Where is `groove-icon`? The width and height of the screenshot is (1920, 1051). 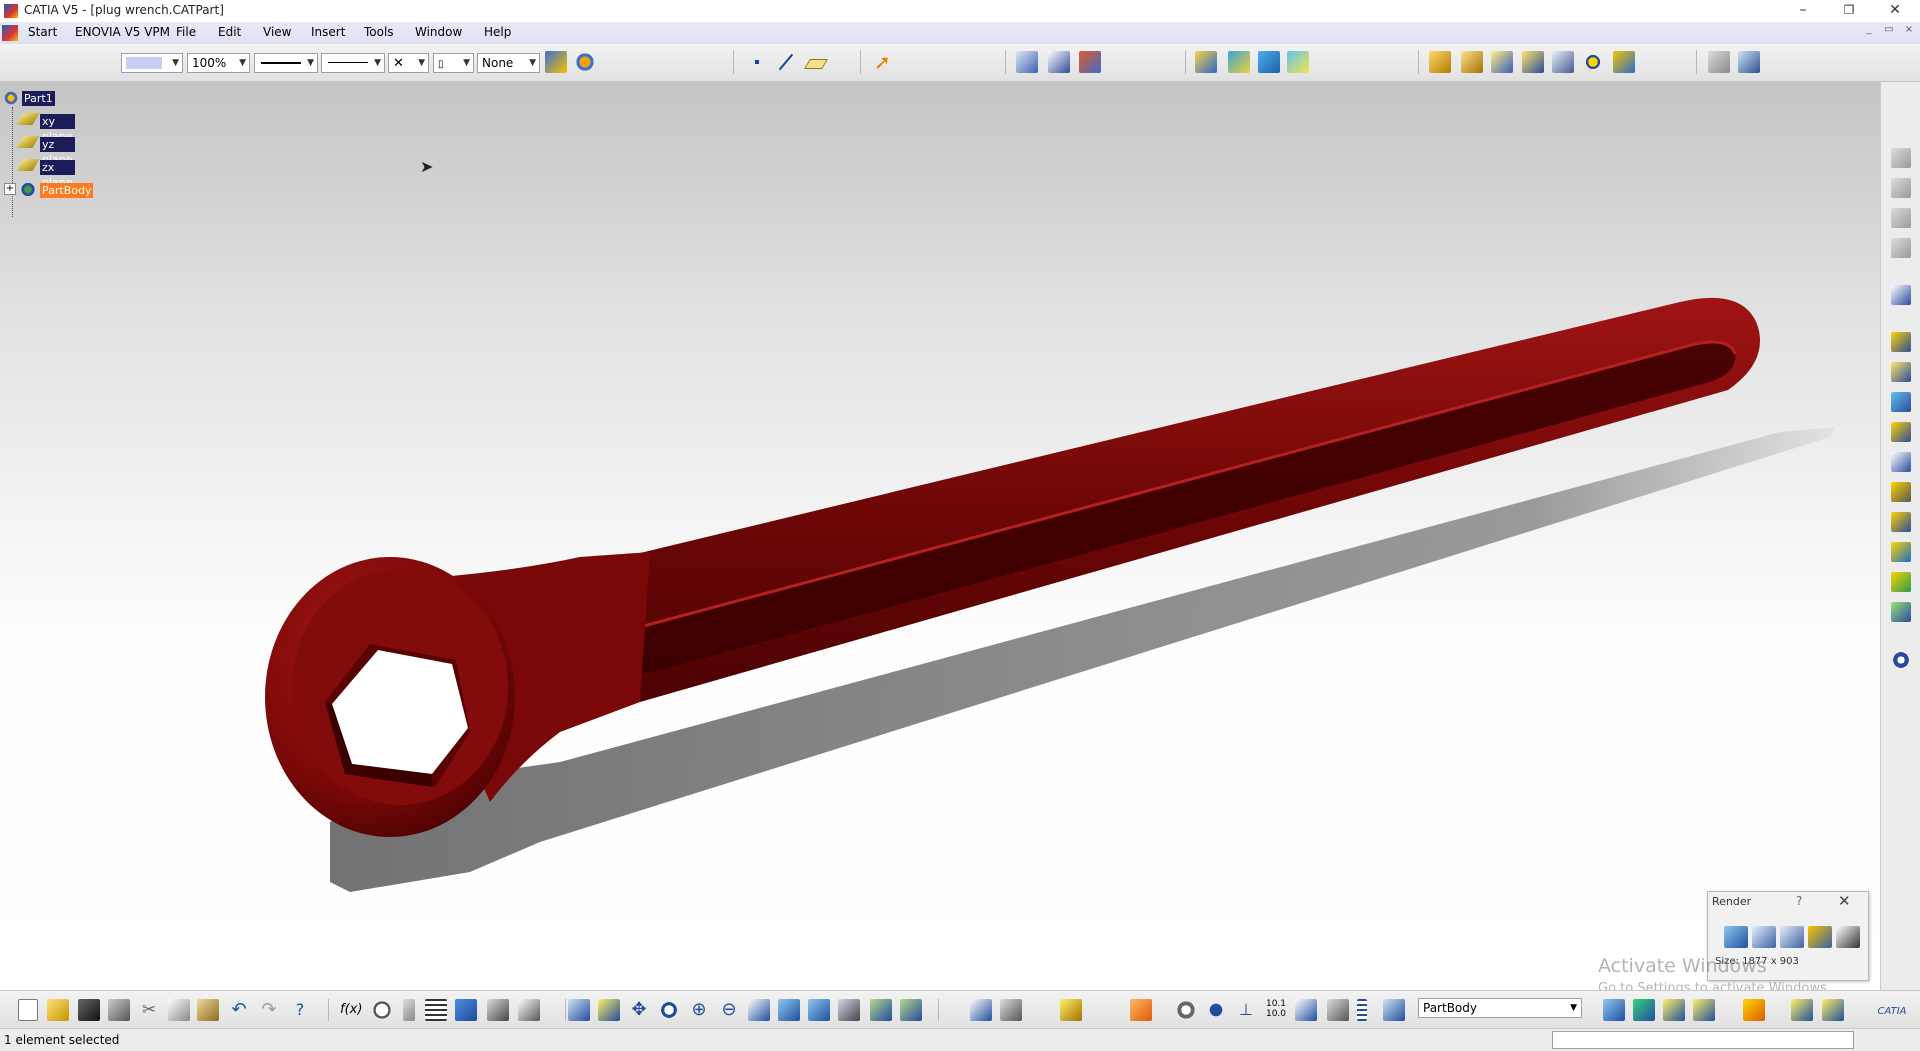
groove-icon is located at coordinates (1533, 62).